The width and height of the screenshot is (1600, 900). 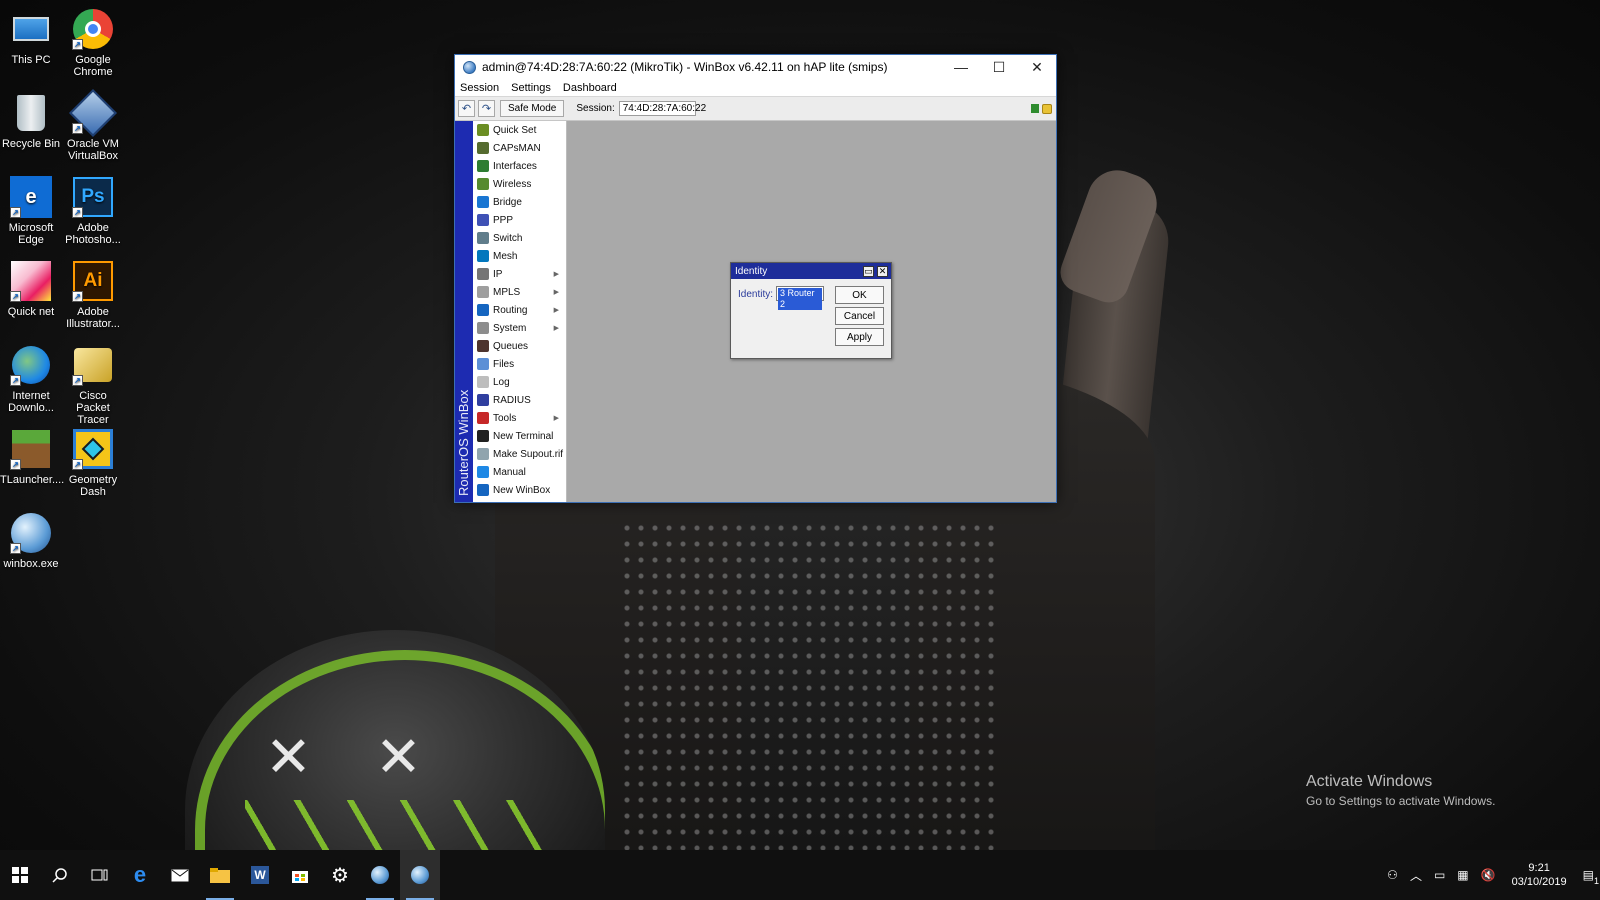 What do you see at coordinates (961, 67) in the screenshot?
I see `minimize-icon: —` at bounding box center [961, 67].